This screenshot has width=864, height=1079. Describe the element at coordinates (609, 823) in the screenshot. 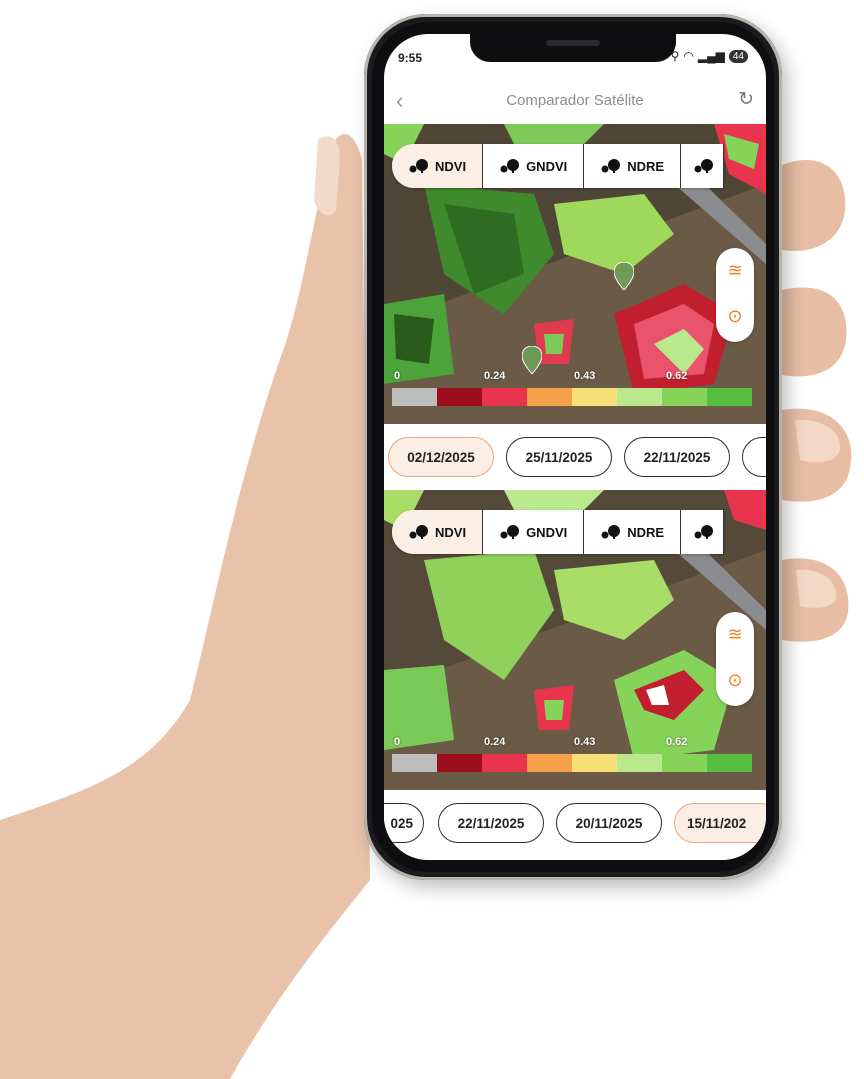

I see `date-chip: 20/11/2025` at that location.